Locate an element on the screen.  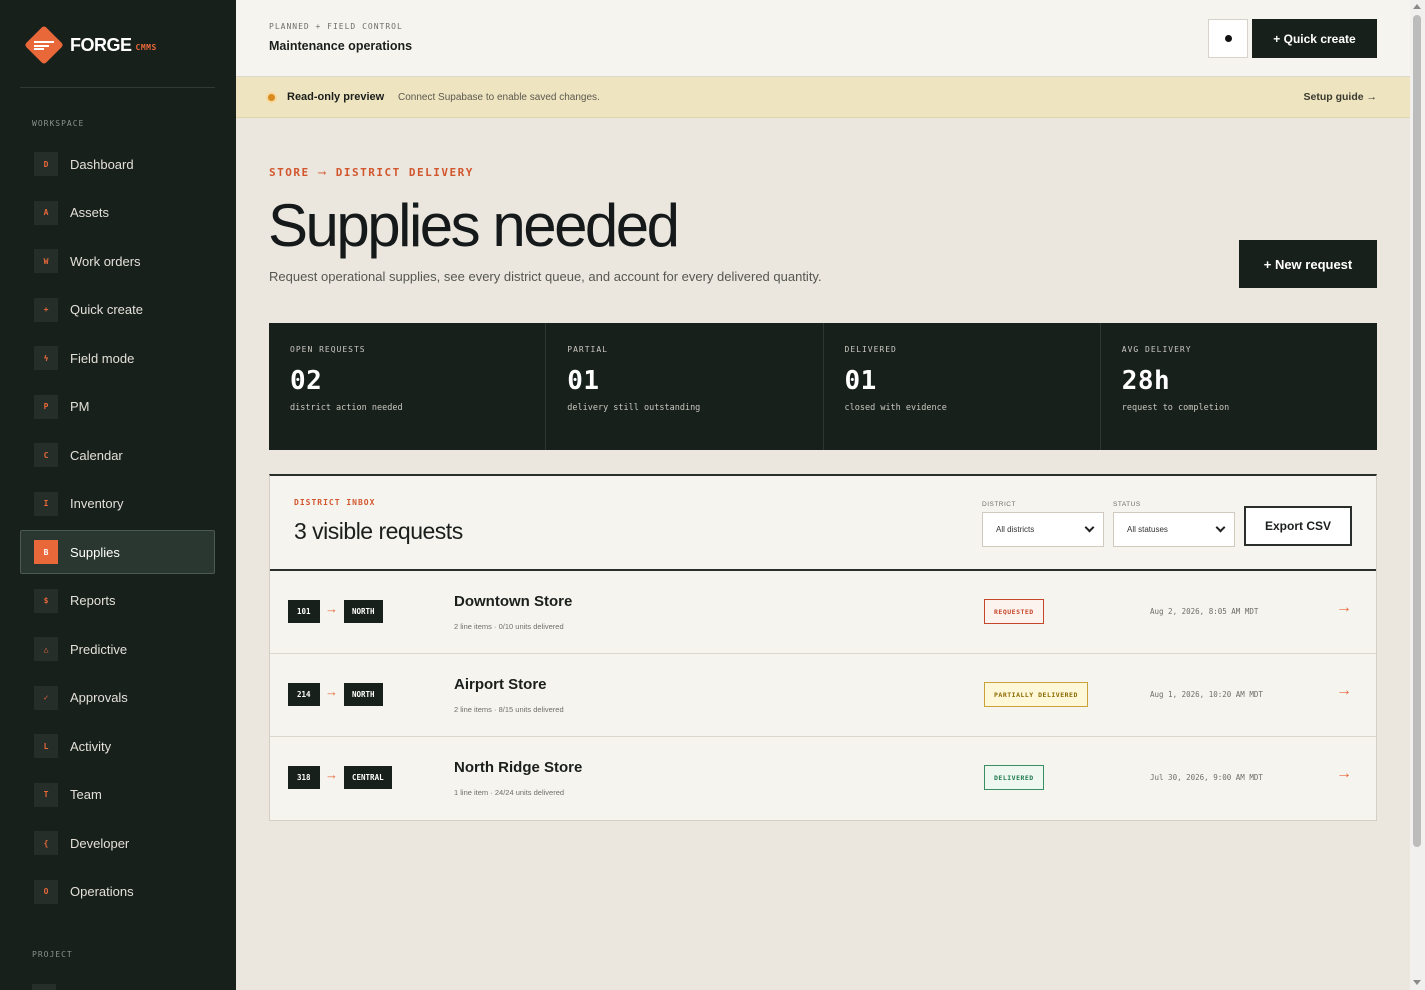
sidebar-item-predictive: △ Predictive is located at coordinates (117, 649).